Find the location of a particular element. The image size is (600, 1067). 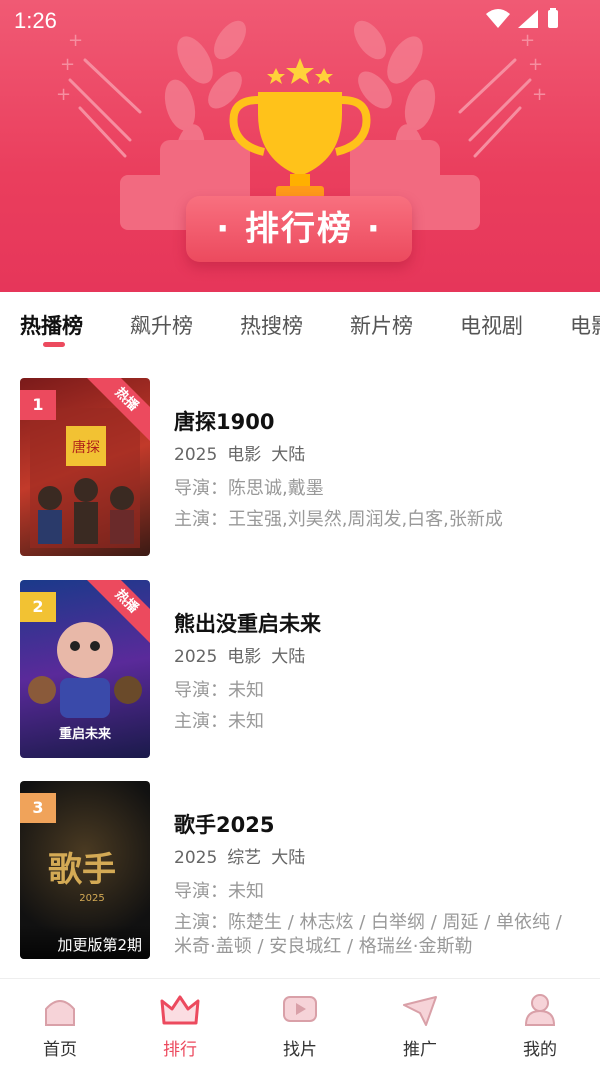

poster-image: 唐探 1 热播 is located at coordinates (85, 467).